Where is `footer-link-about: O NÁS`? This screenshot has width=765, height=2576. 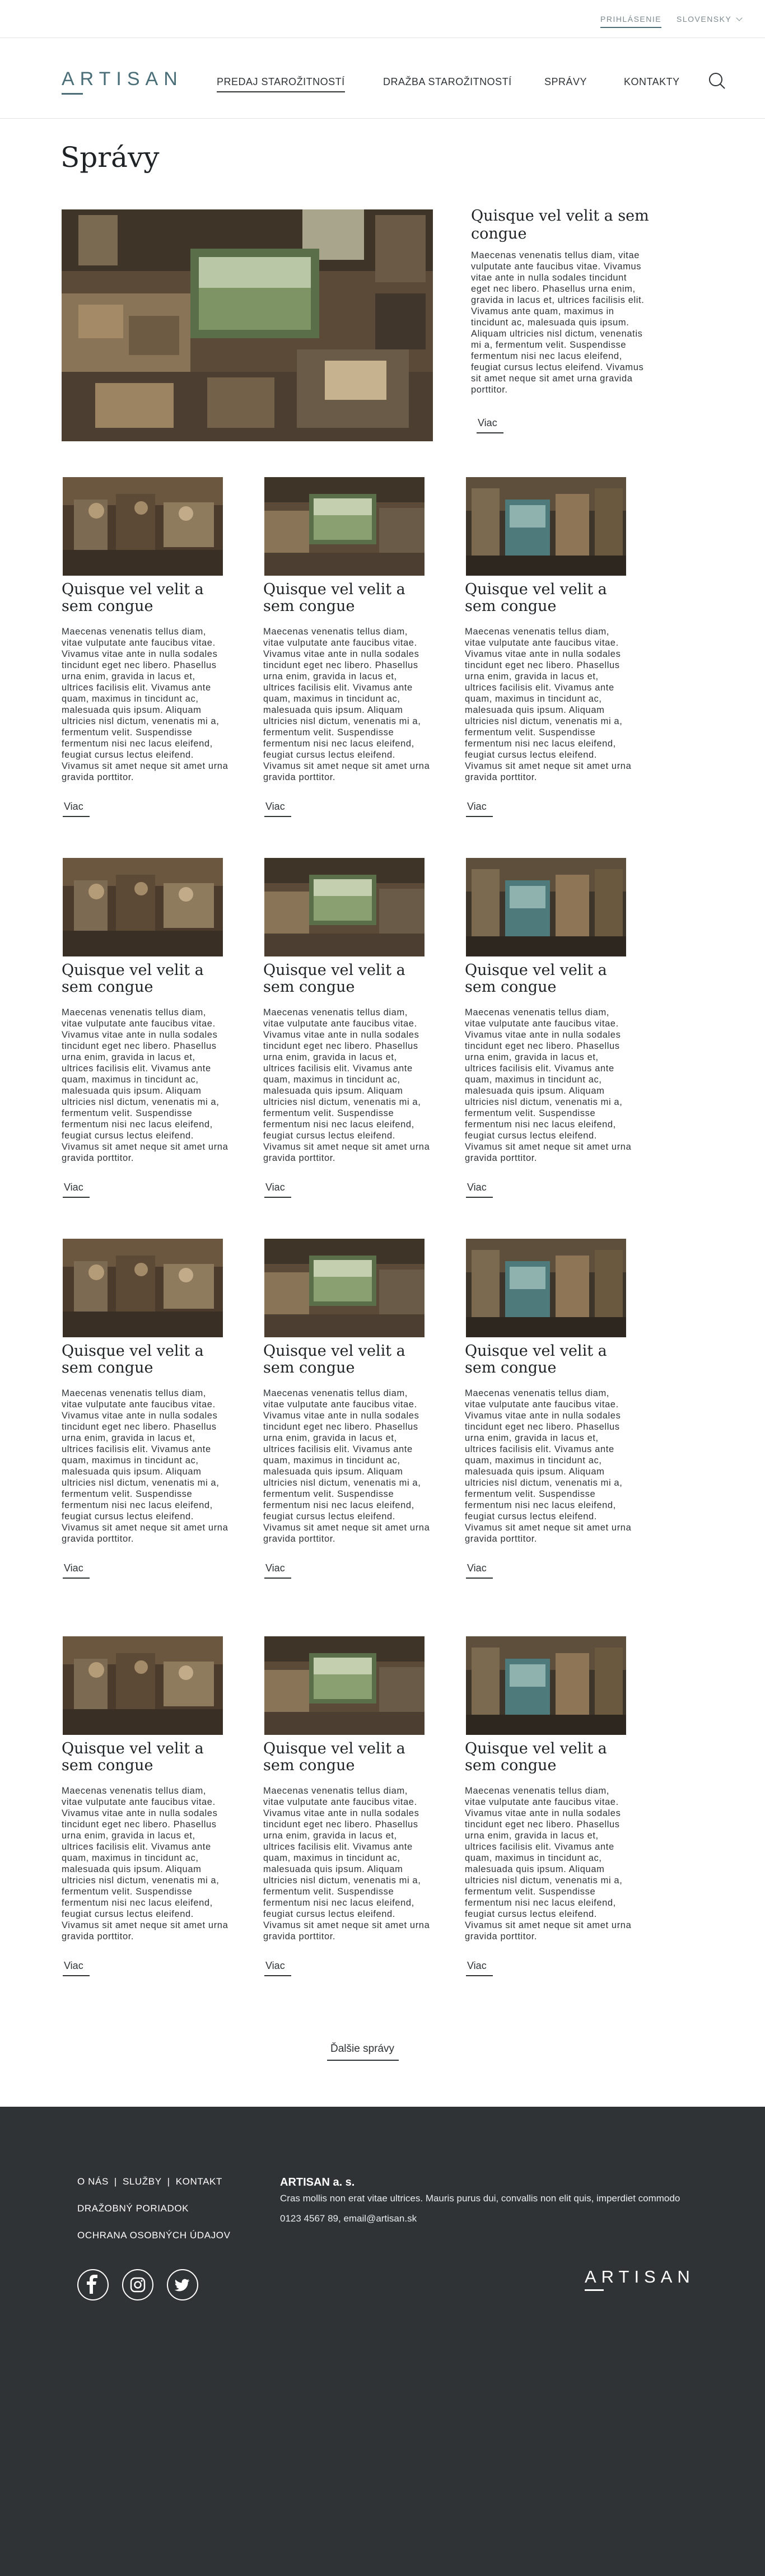 footer-link-about: O NÁS is located at coordinates (93, 2182).